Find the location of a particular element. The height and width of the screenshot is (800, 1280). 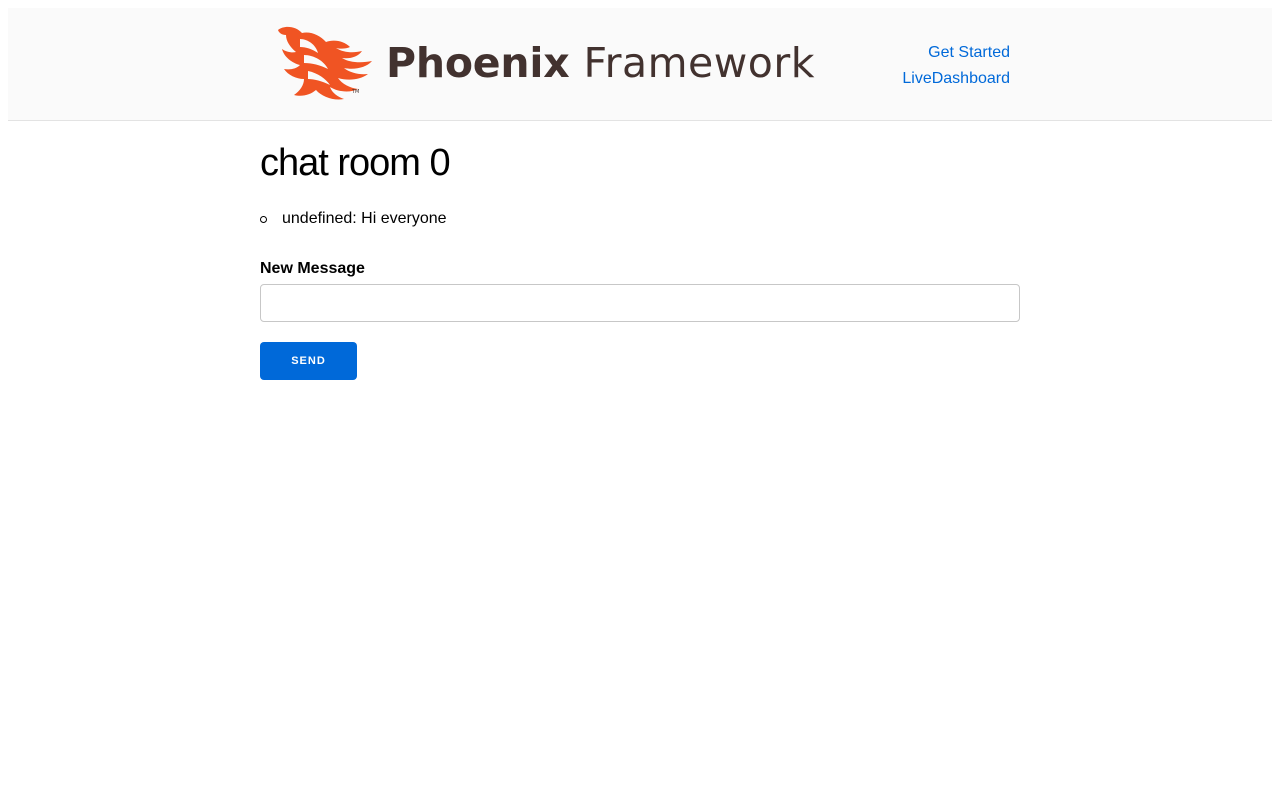

message-text: undefined: Hi everyone is located at coordinates (364, 218).